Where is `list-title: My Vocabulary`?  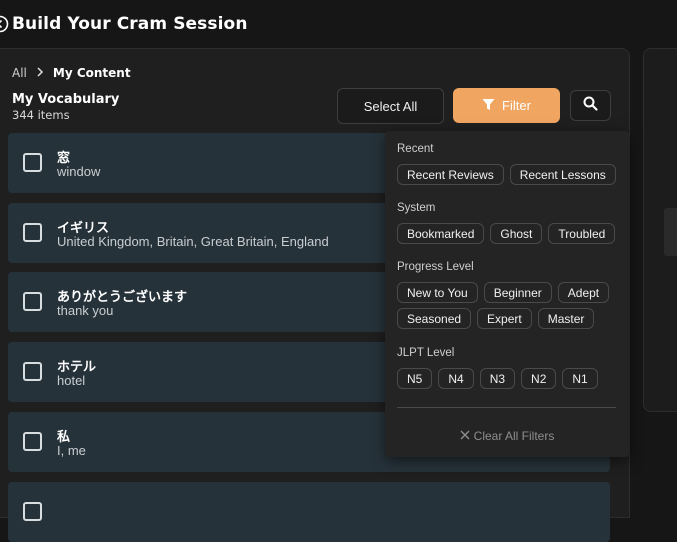 list-title: My Vocabulary is located at coordinates (66, 99).